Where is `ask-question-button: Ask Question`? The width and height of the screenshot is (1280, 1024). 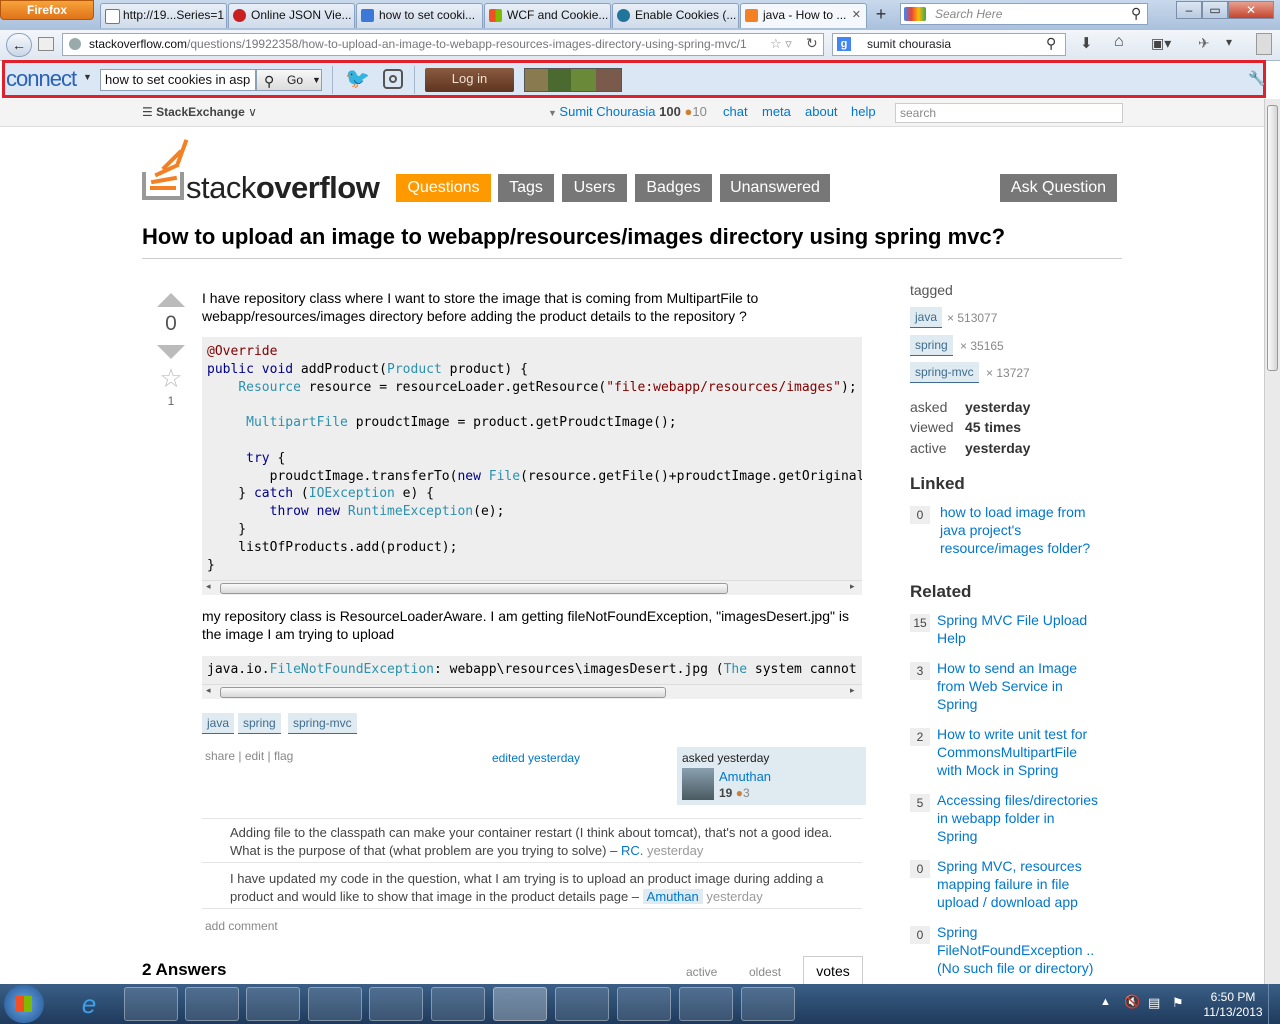 ask-question-button: Ask Question is located at coordinates (1058, 188).